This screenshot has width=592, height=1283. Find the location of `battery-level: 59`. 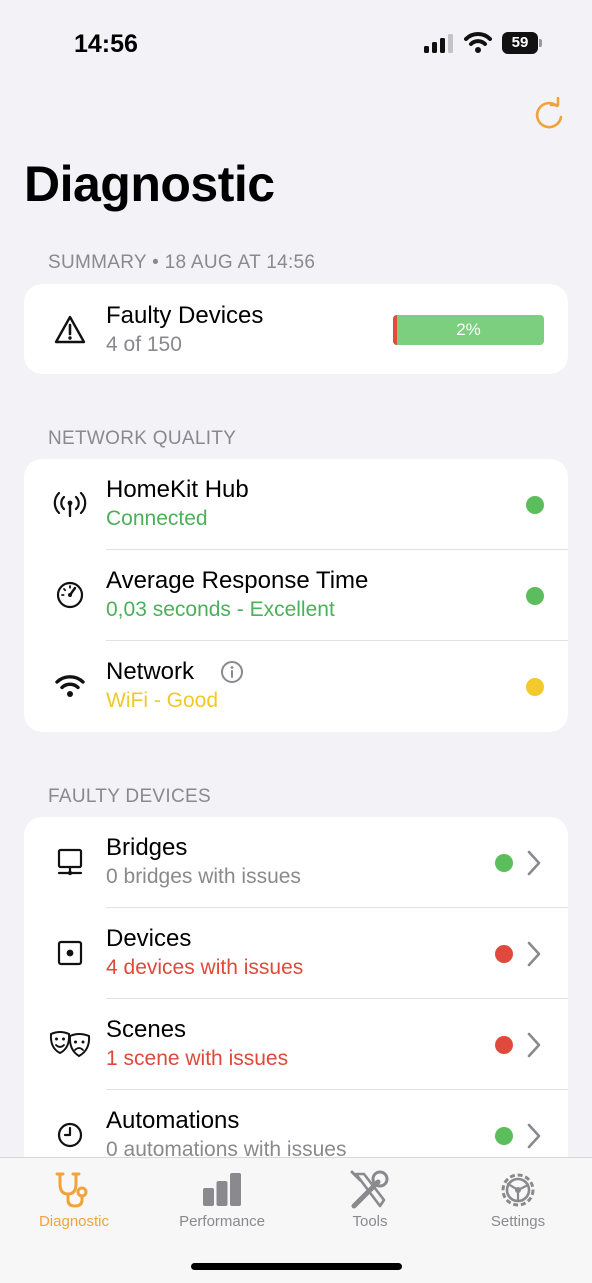

battery-level: 59 is located at coordinates (520, 43).